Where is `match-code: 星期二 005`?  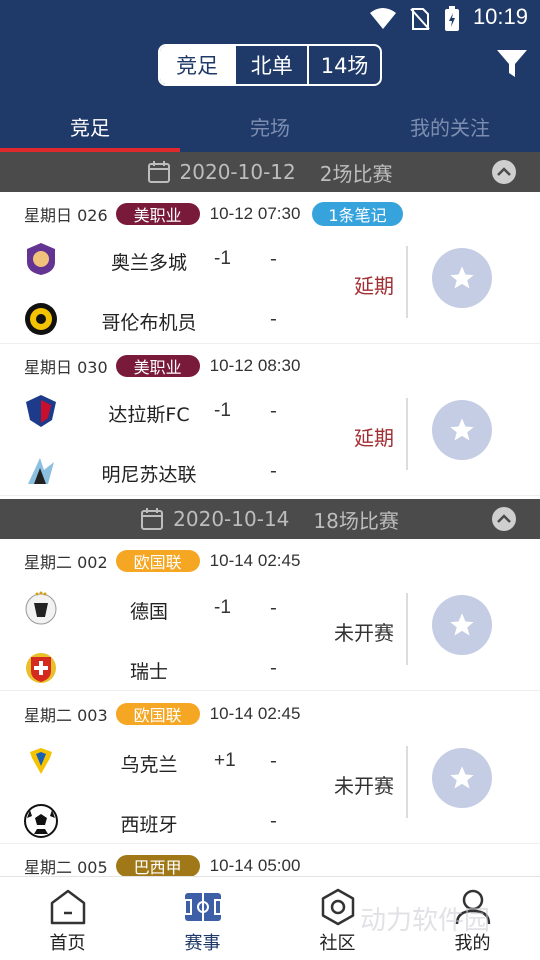 match-code: 星期二 005 is located at coordinates (66, 867).